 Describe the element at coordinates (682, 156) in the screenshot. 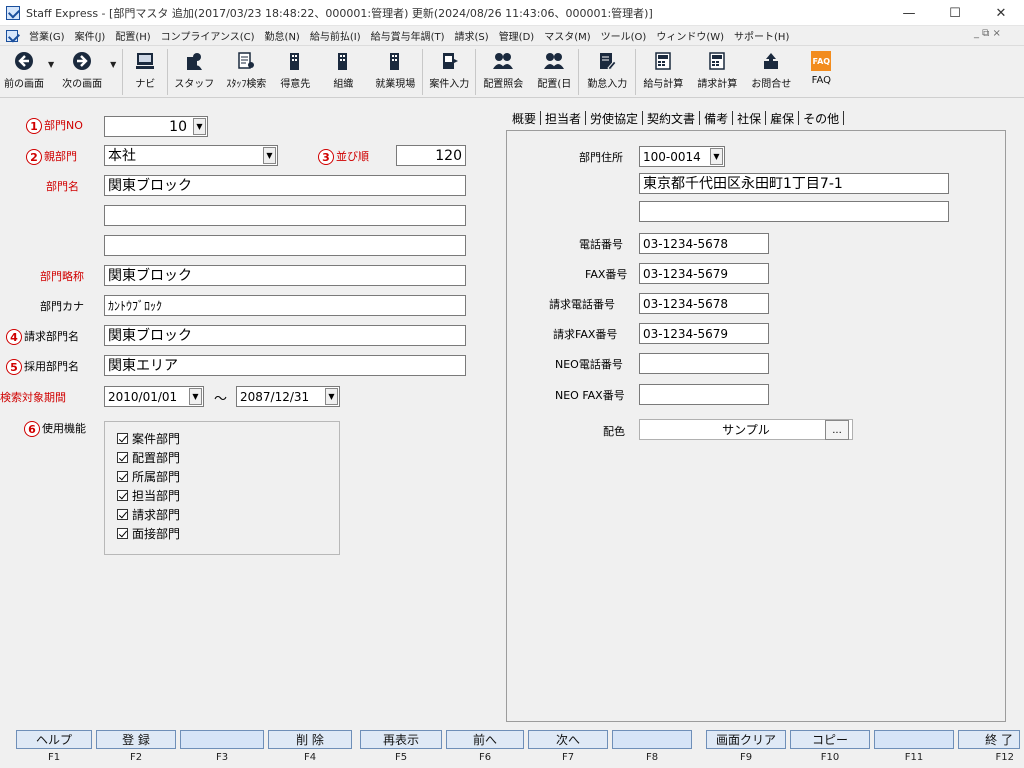

I see `postal-code-select: 100-0014 ▼` at that location.